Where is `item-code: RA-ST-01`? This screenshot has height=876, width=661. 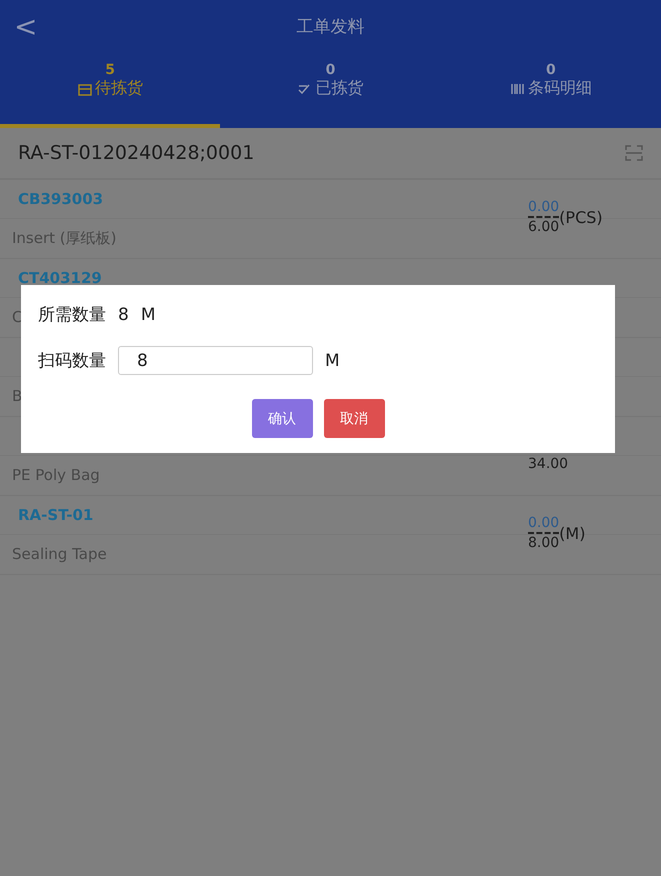
item-code: RA-ST-01 is located at coordinates (56, 515).